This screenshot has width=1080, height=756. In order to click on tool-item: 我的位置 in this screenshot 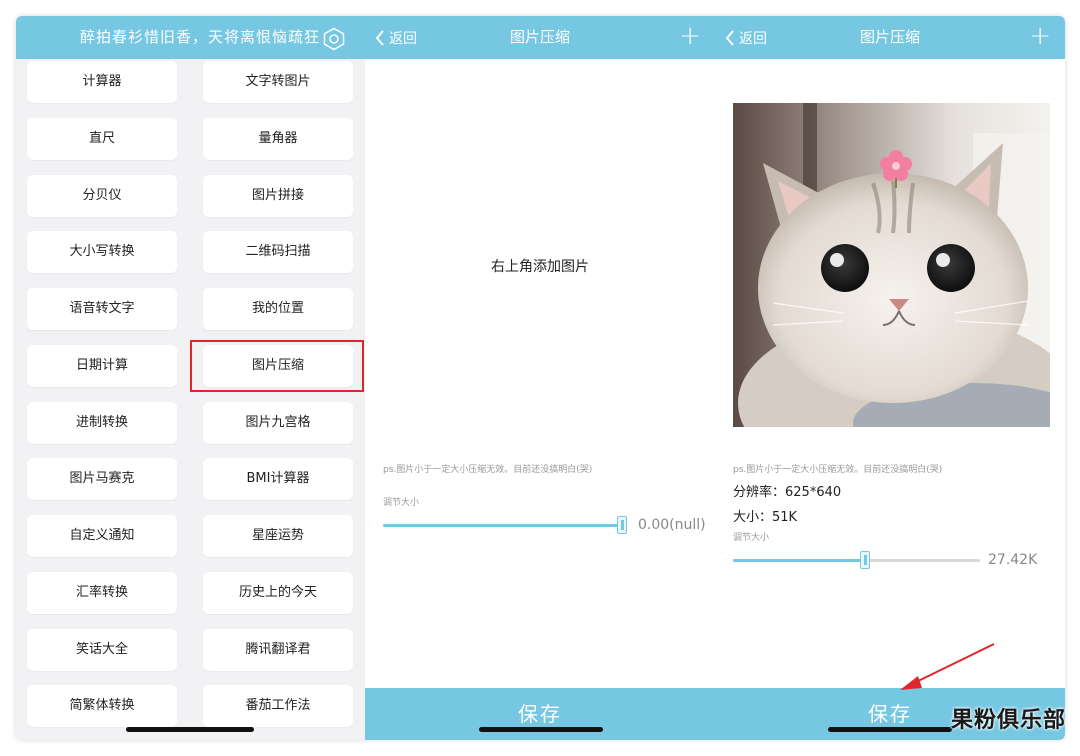, I will do `click(278, 309)`.